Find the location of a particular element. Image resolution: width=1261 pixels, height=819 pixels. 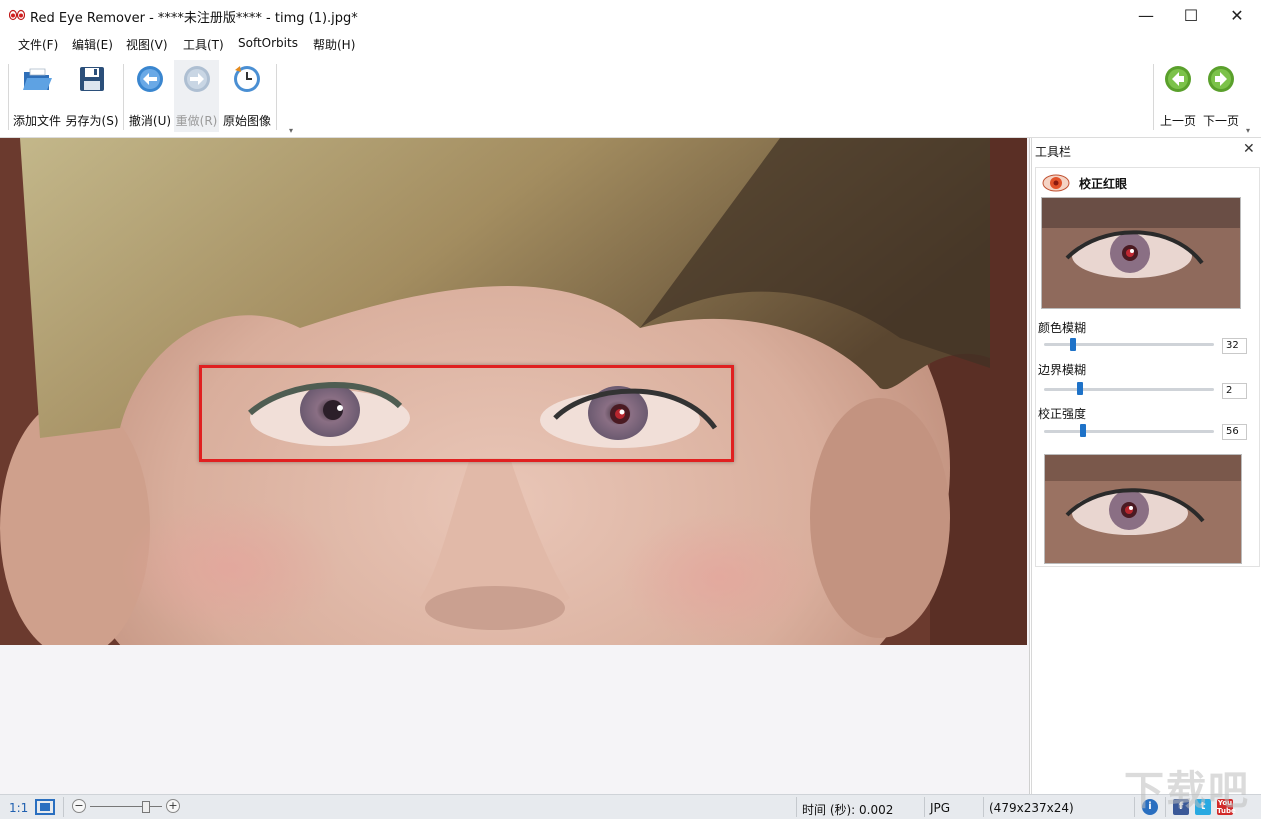

red-eyes-icon is located at coordinates (17, 15).